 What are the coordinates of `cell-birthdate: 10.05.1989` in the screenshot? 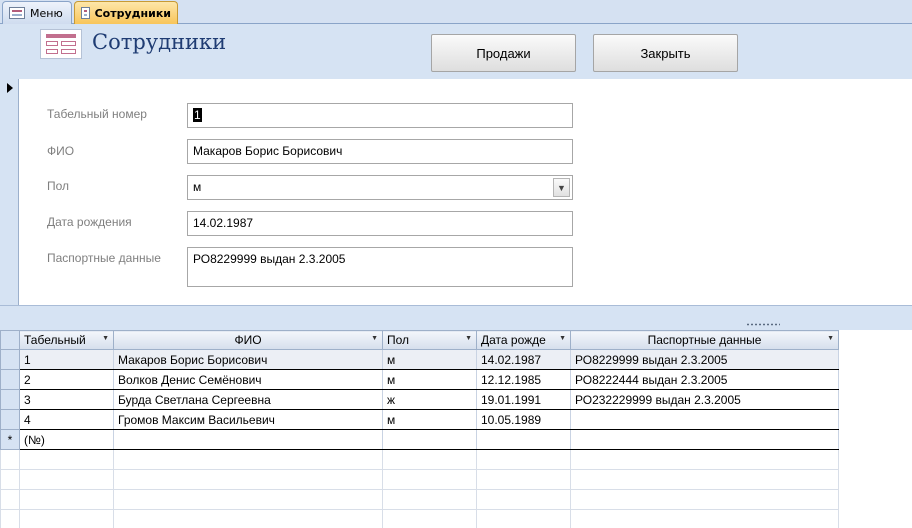 It's located at (523, 419).